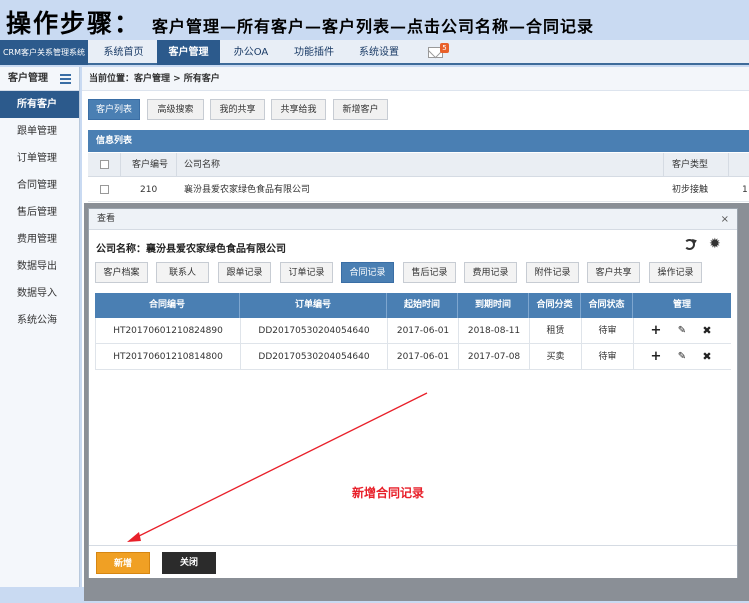 Image resolution: width=749 pixels, height=603 pixels. I want to click on annotation-arrow, so click(277, 467).